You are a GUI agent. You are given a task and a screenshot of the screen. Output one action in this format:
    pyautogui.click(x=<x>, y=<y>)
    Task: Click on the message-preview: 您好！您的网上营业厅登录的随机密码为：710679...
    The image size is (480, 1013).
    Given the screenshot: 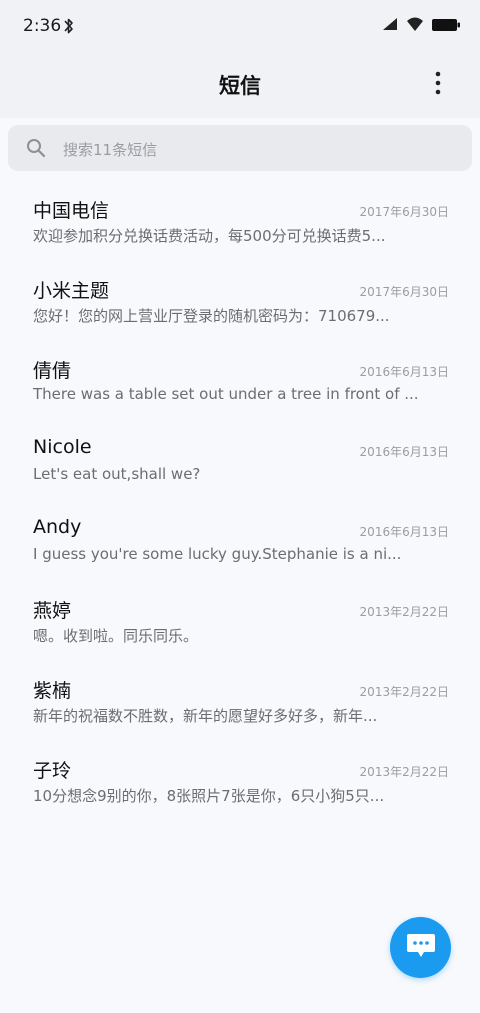 What is the action you would take?
    pyautogui.click(x=211, y=316)
    